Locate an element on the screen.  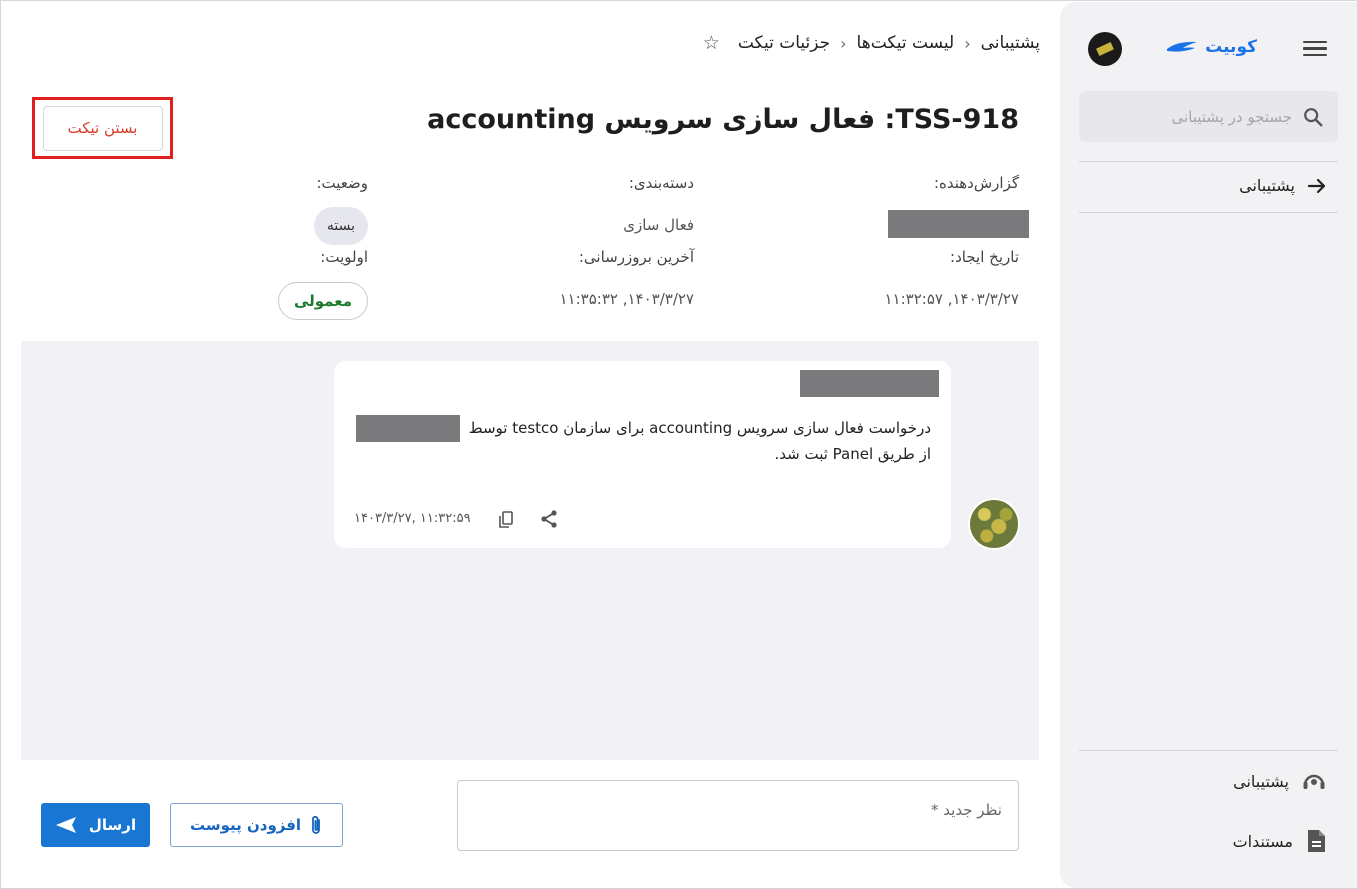
sidebar-item-docs: مستندات is located at coordinates (1280, 841).